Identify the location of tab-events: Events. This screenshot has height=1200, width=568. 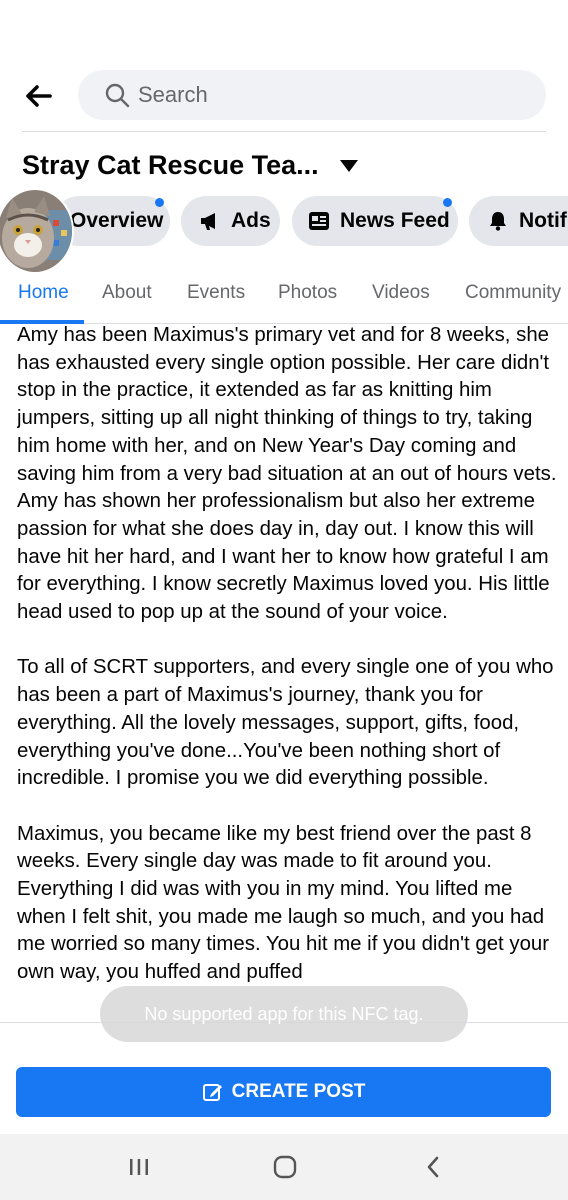
(216, 293).